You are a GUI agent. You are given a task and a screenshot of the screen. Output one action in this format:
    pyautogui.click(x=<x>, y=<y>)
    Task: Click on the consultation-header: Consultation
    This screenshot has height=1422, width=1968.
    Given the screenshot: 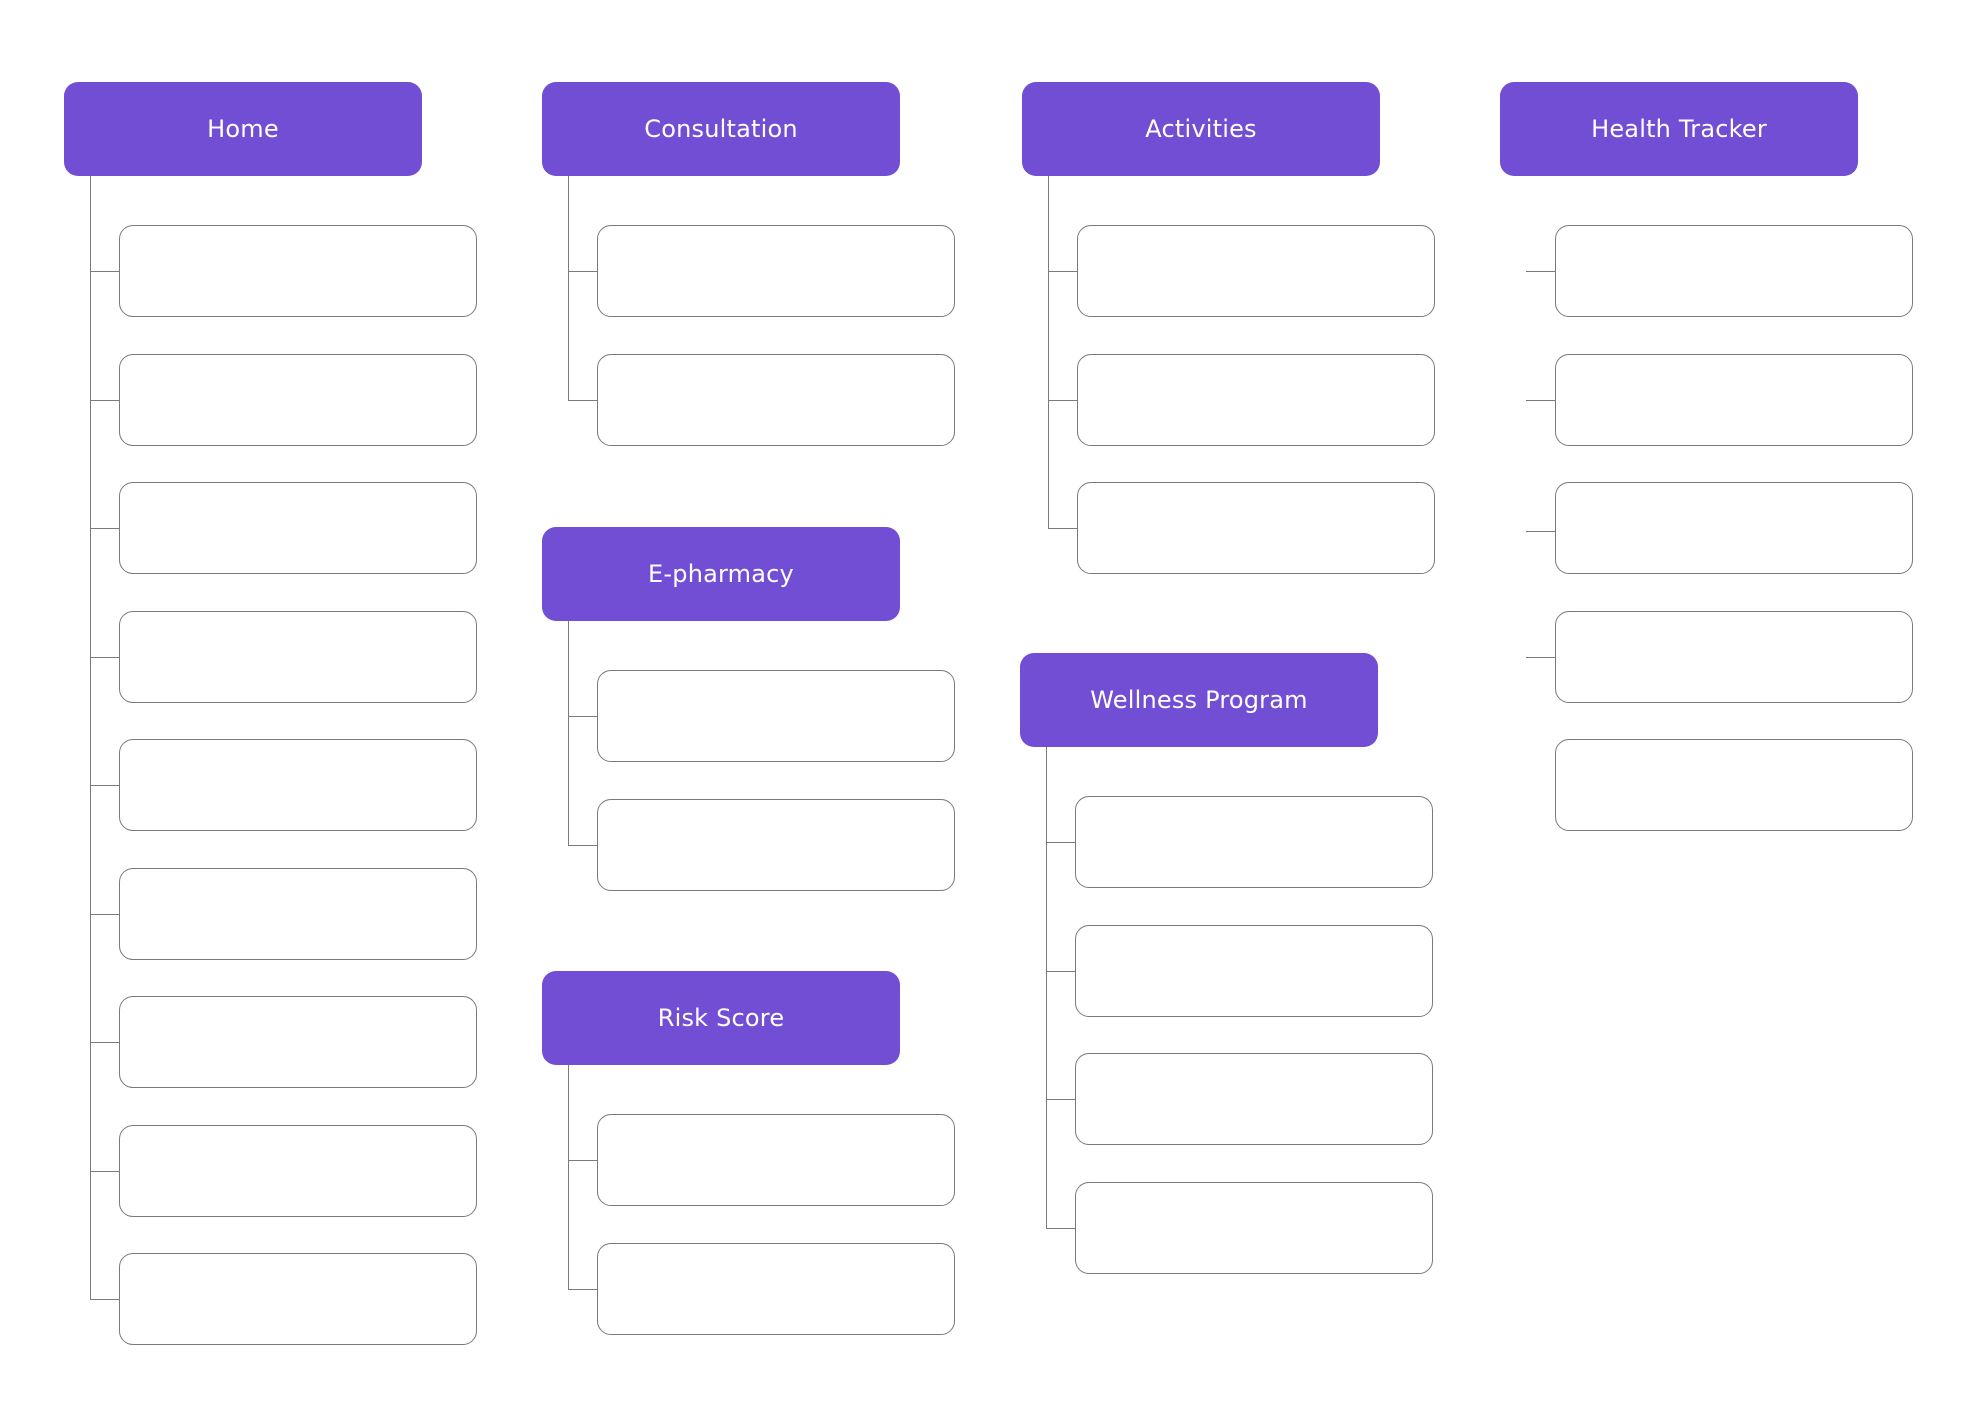 What is the action you would take?
    pyautogui.click(x=721, y=129)
    